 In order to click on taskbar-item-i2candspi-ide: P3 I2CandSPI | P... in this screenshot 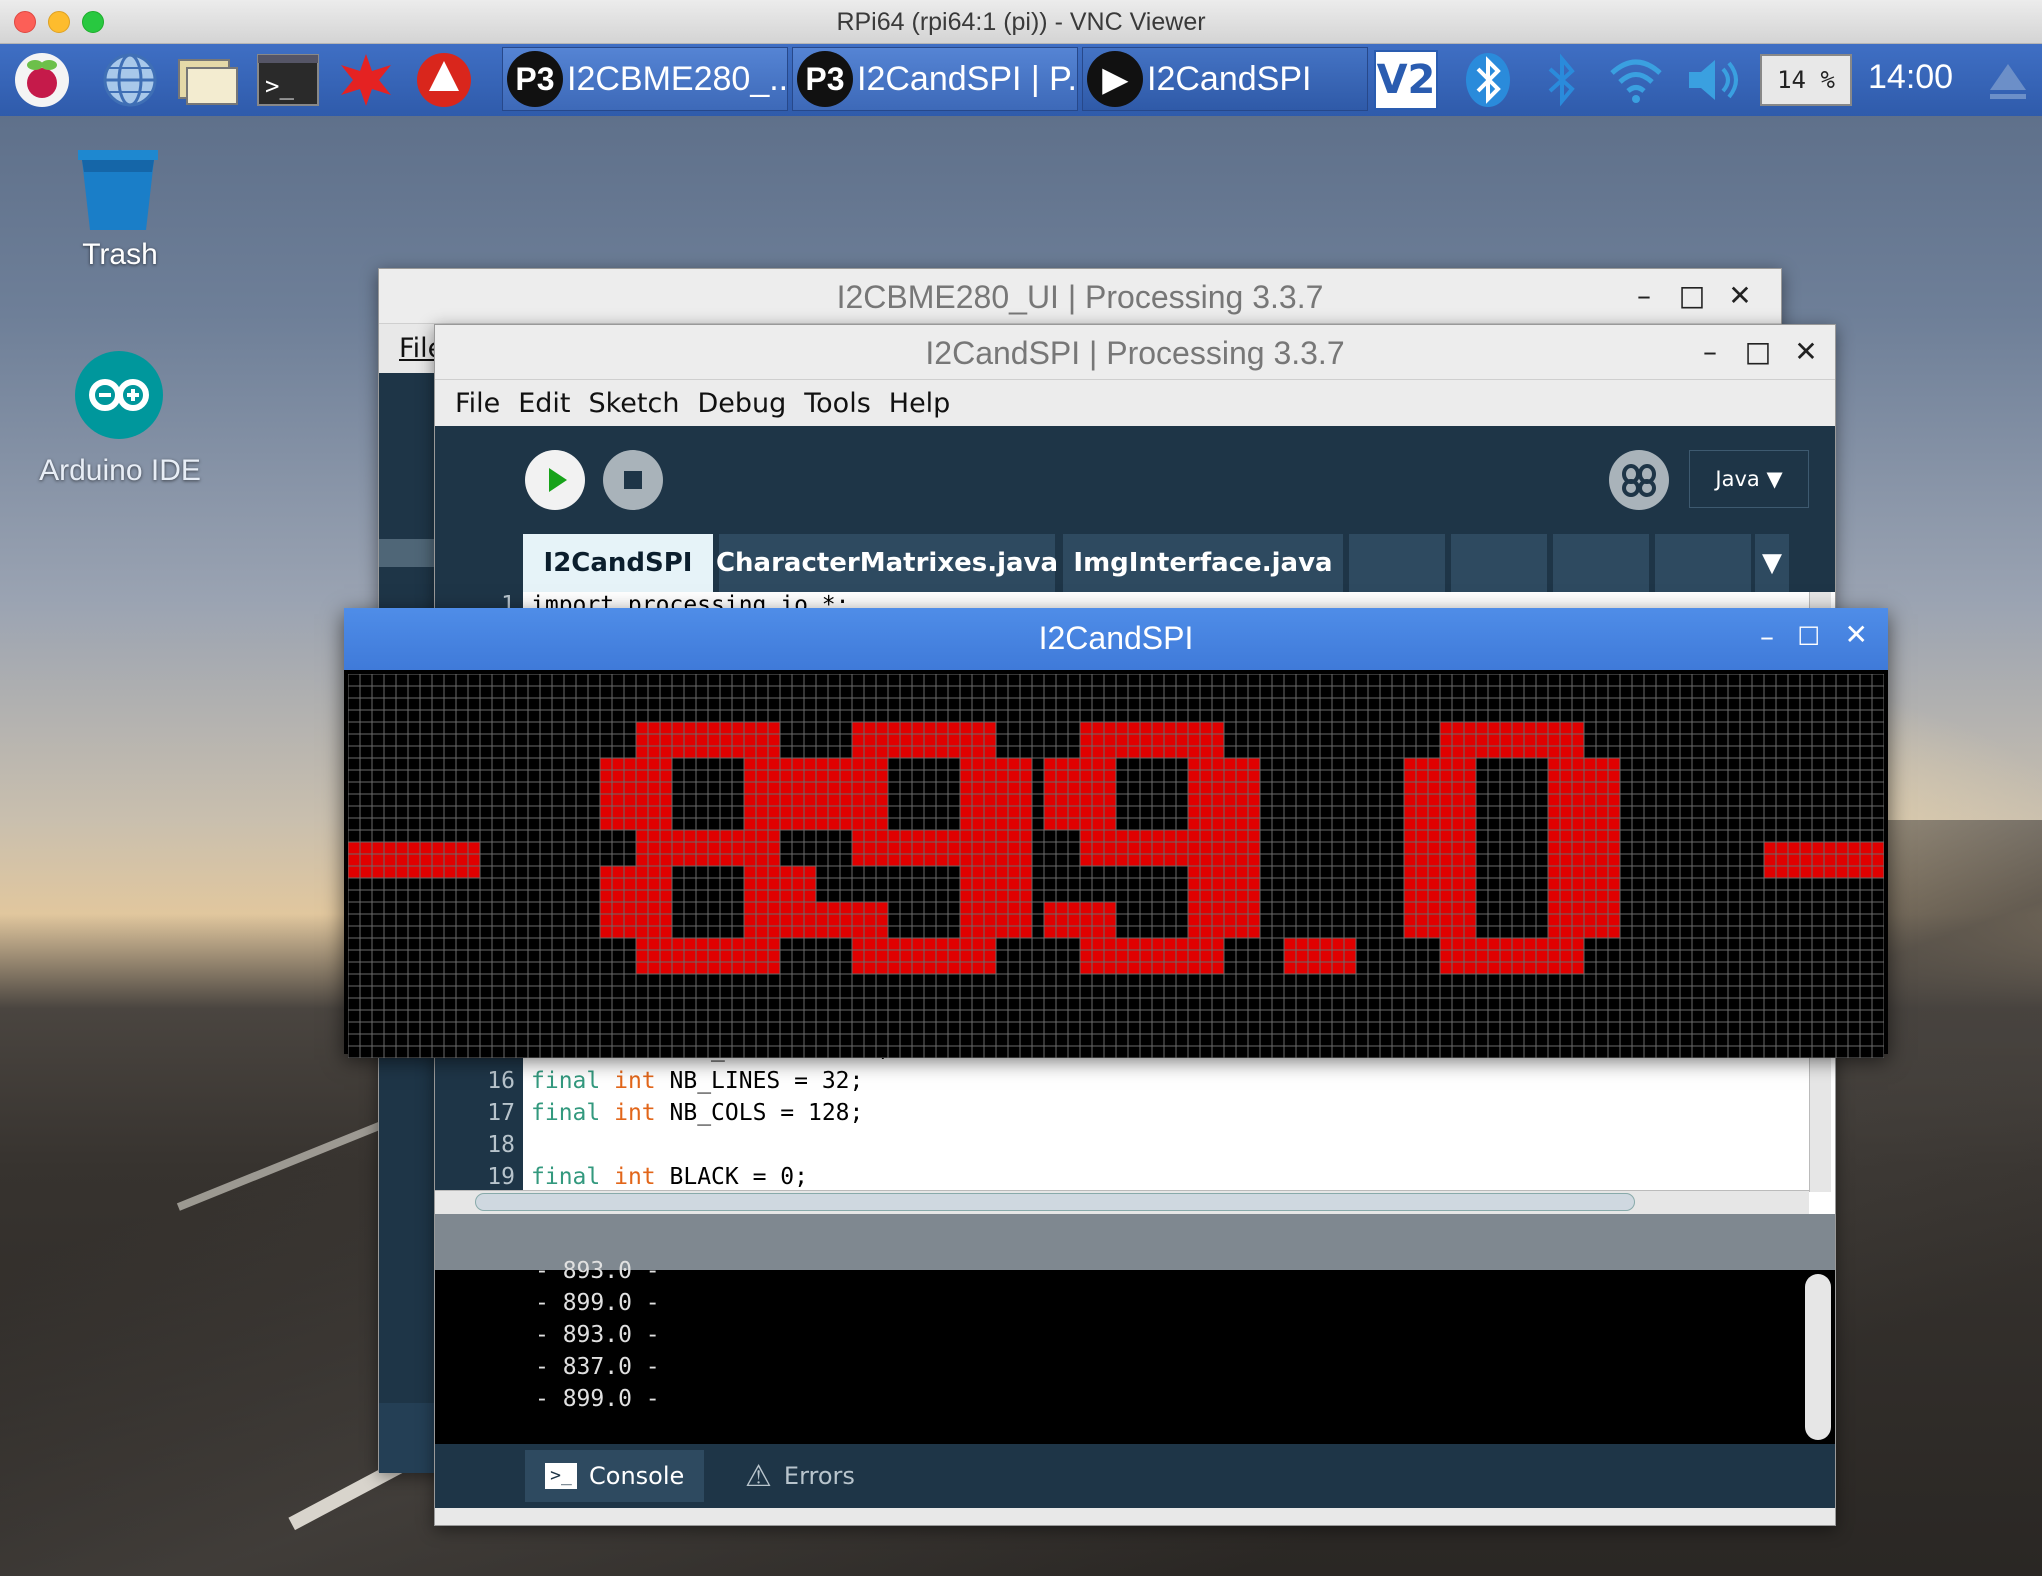, I will do `click(935, 79)`.